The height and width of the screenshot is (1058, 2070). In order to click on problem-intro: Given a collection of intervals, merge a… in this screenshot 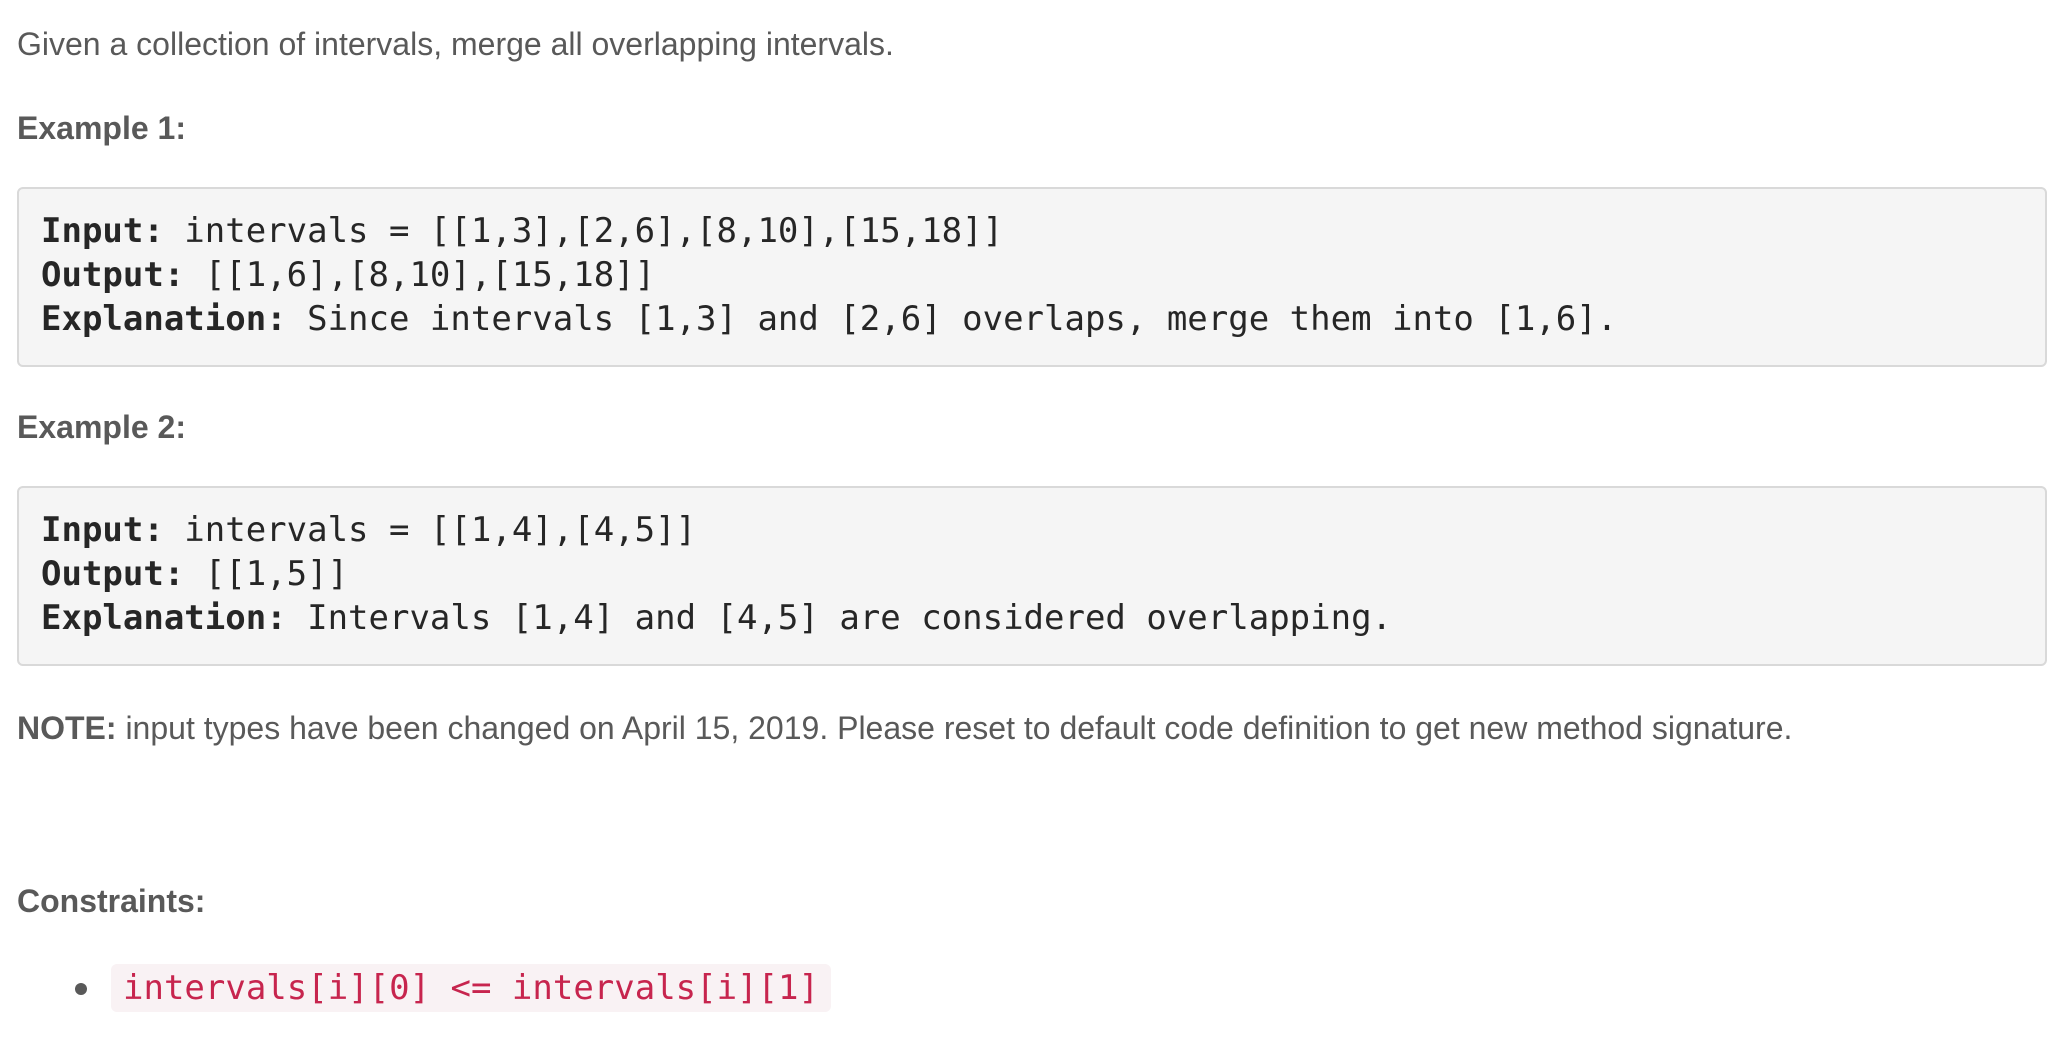, I will do `click(455, 44)`.